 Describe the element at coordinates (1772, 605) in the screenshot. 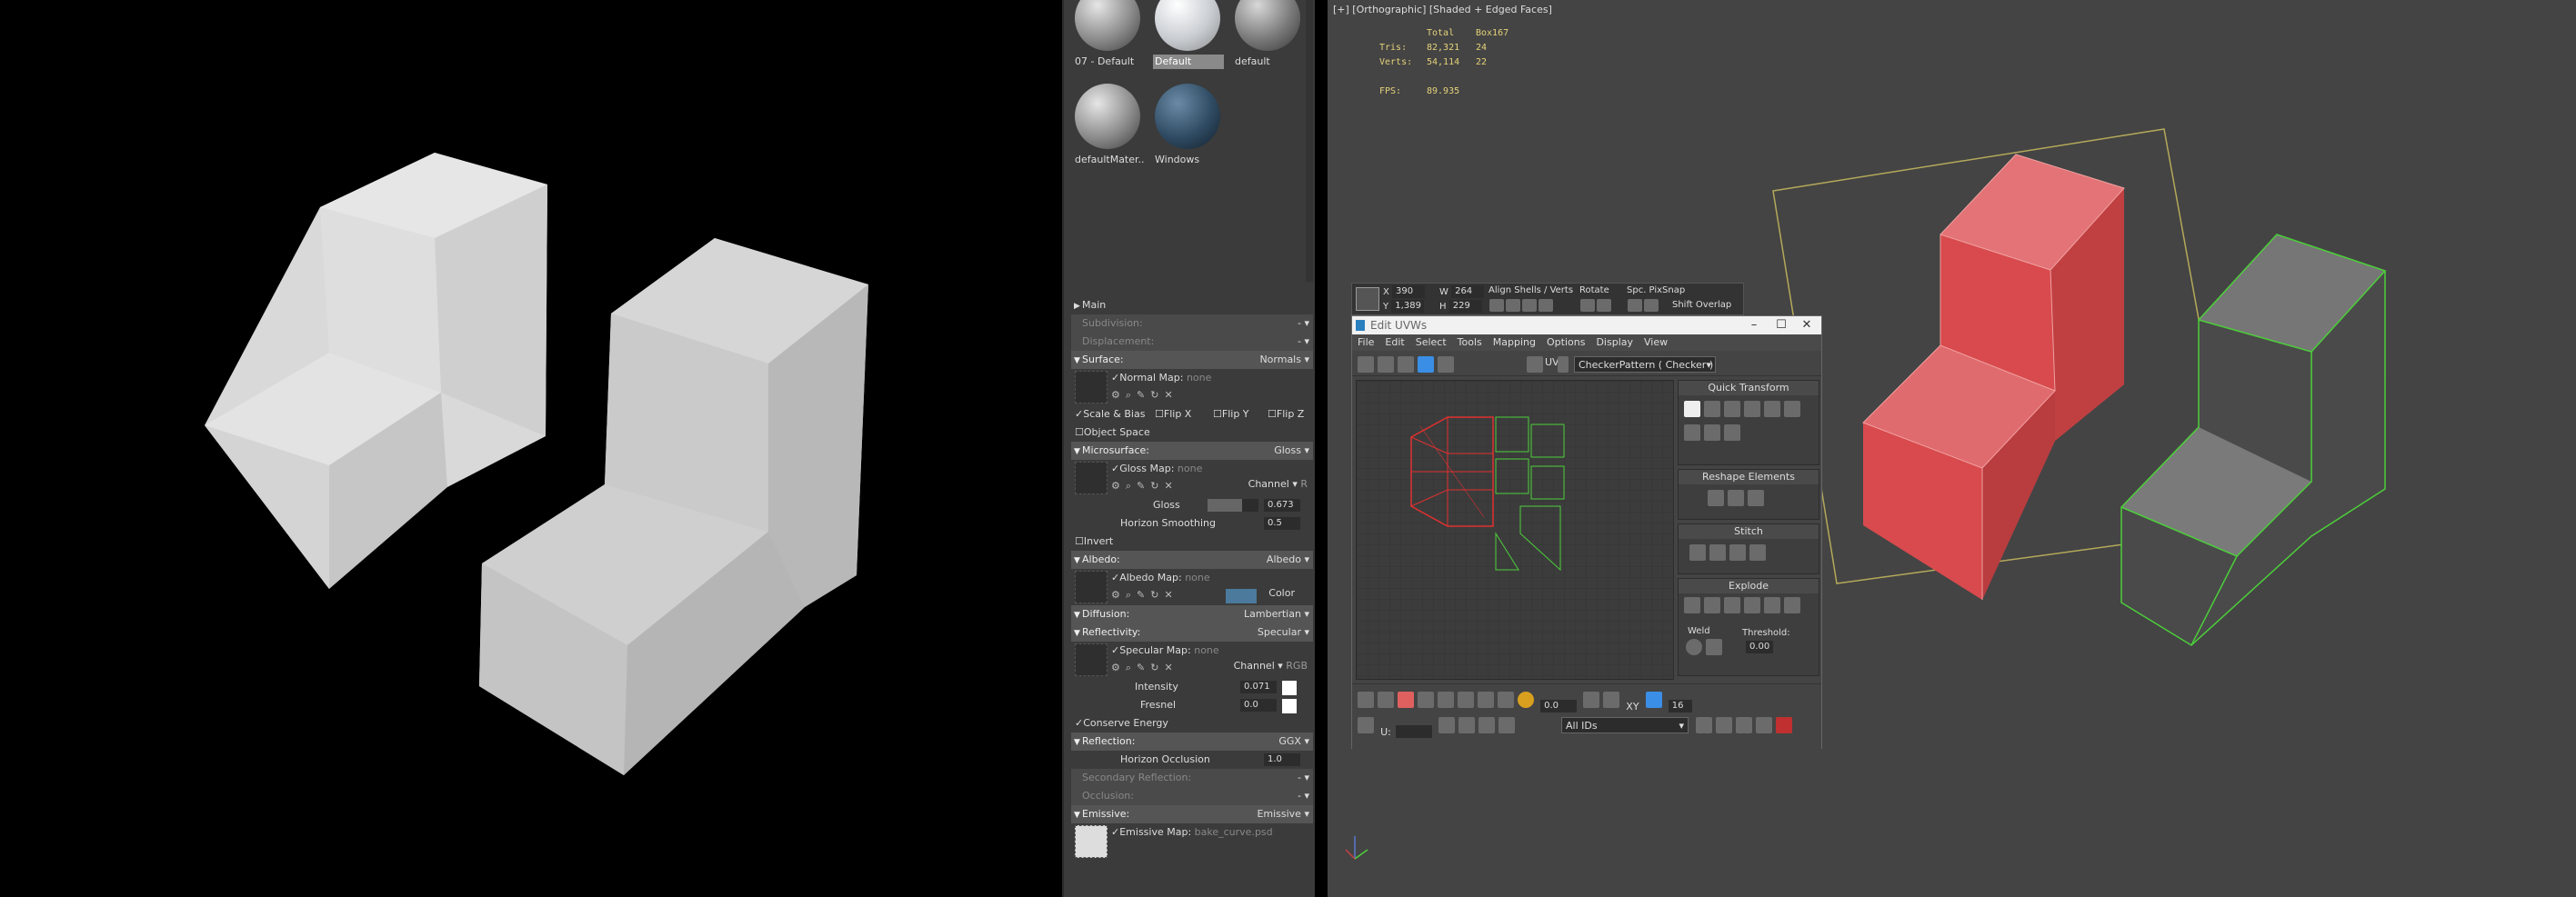

I see `flatten-smoothing-icon` at that location.